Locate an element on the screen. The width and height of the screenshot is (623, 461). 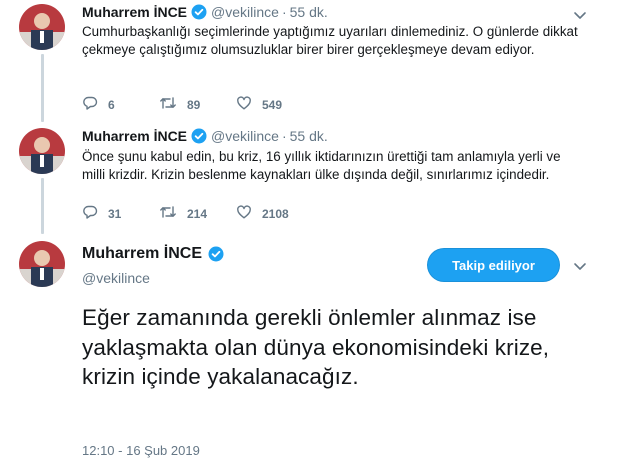
retweet-count: 89 is located at coordinates (194, 104).